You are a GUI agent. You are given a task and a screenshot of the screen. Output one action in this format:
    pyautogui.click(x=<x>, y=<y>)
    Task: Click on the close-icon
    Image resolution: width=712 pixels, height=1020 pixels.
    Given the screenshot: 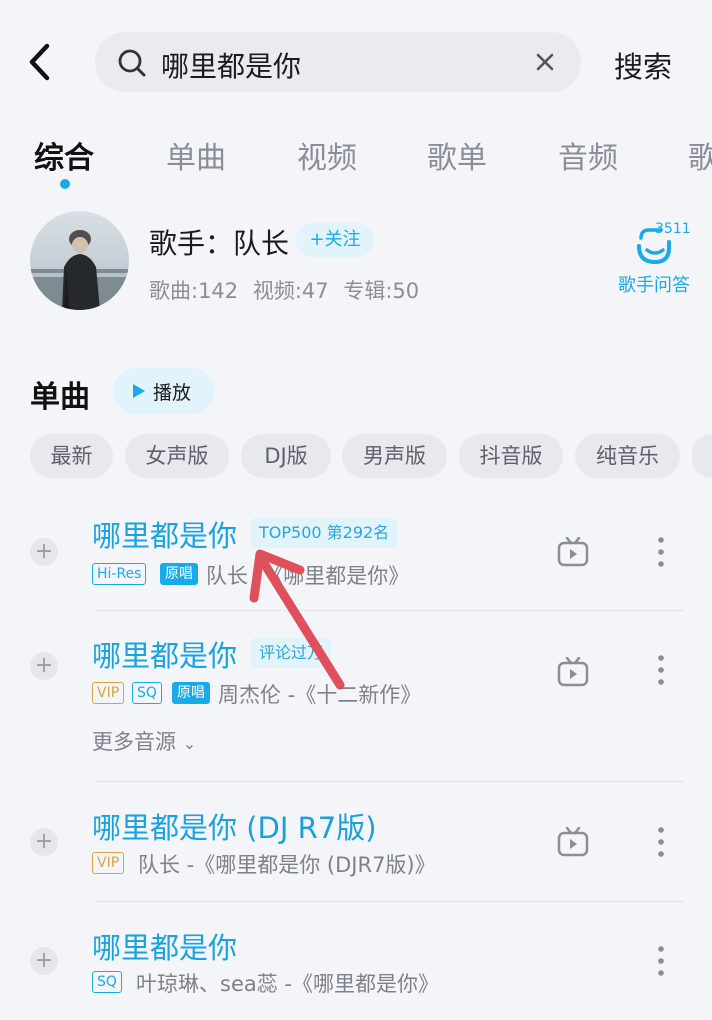 What is the action you would take?
    pyautogui.click(x=545, y=62)
    